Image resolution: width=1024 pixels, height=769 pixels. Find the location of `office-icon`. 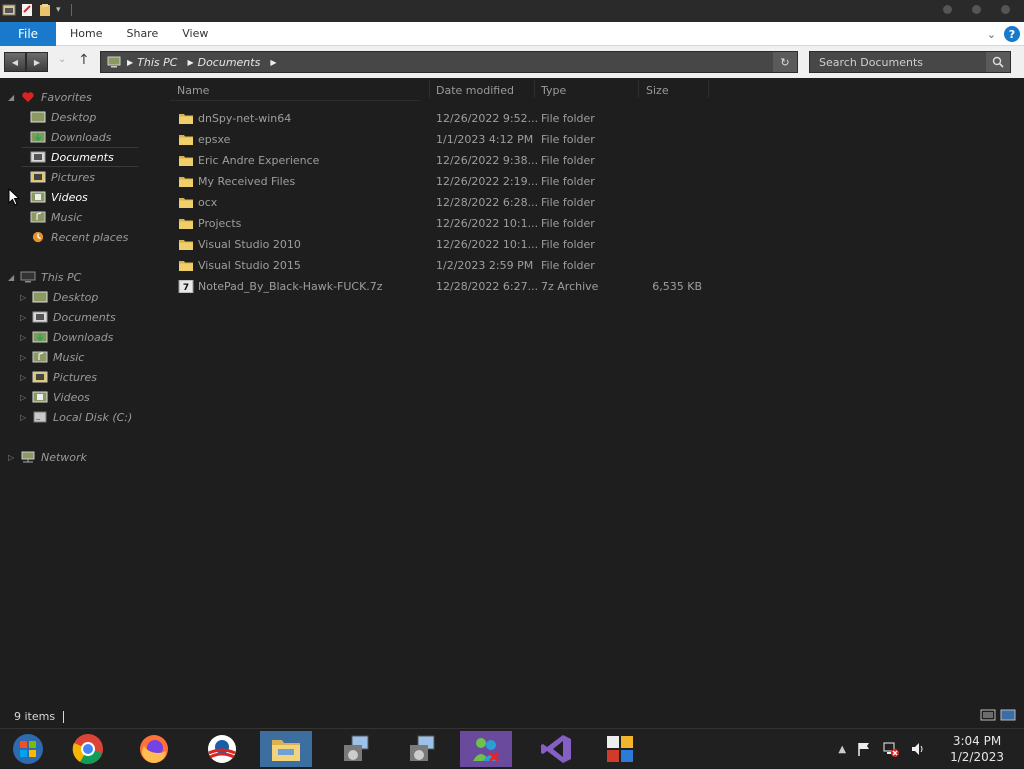

office-icon is located at coordinates (620, 749).